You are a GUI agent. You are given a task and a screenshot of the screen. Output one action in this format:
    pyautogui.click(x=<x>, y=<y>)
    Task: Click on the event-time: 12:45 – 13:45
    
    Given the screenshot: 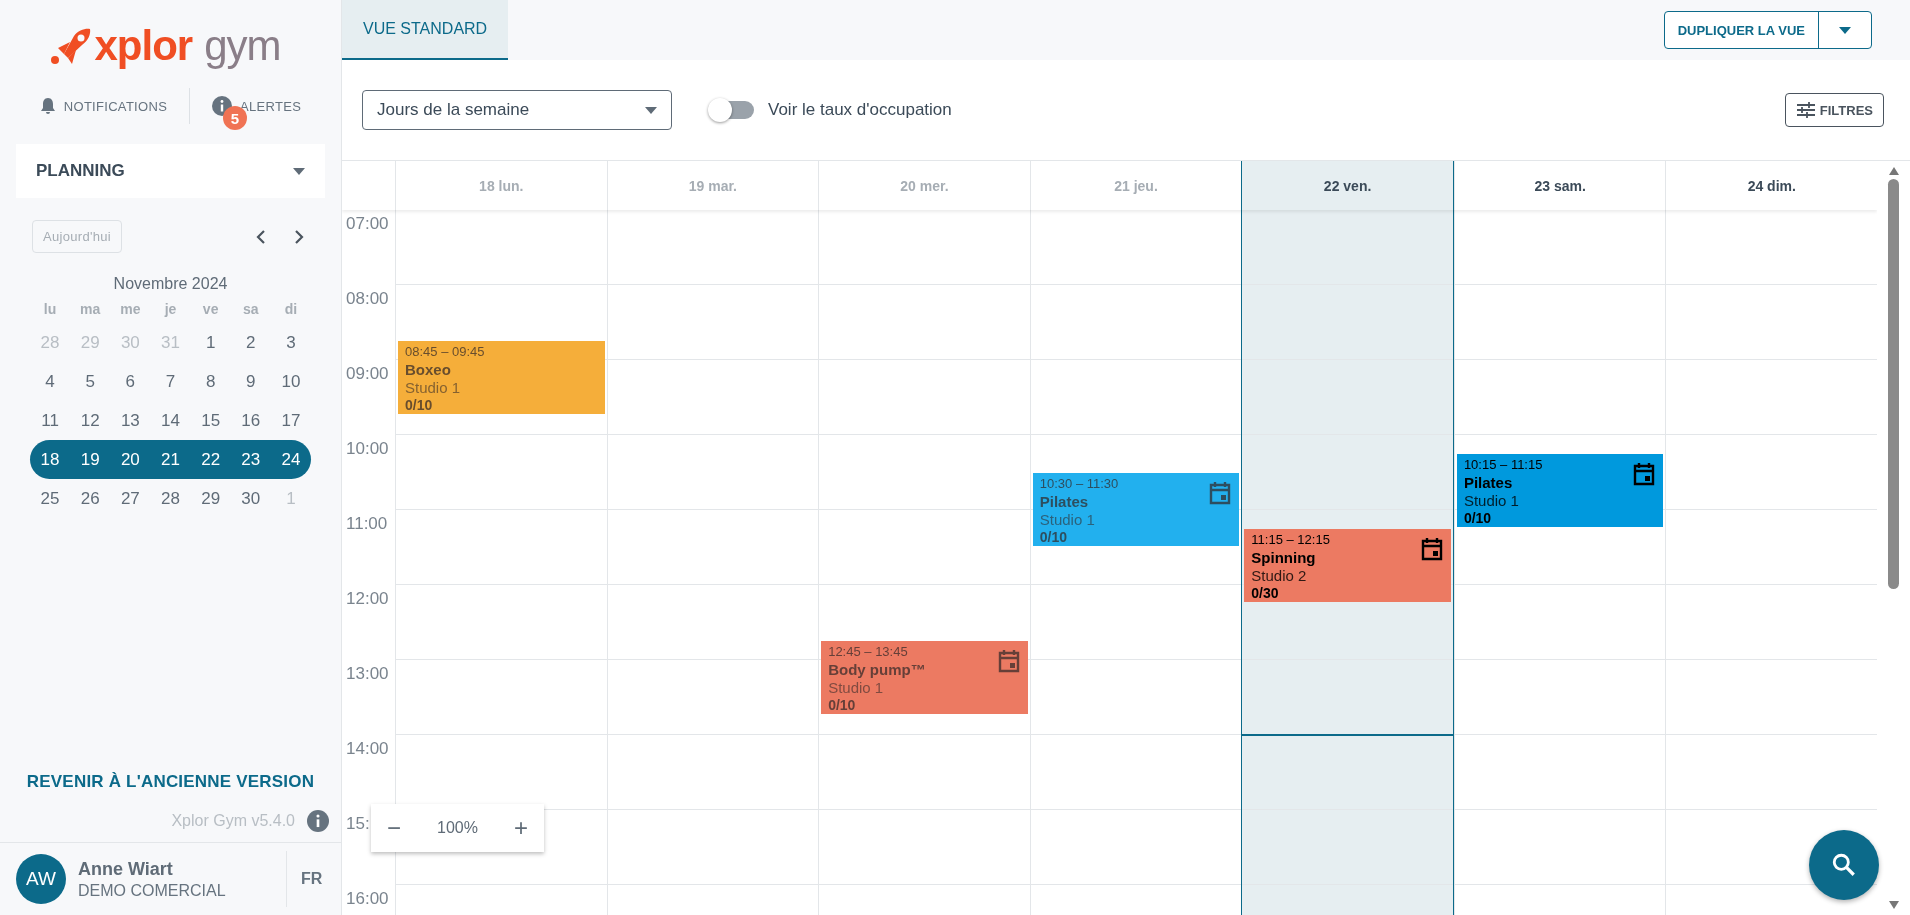 What is the action you would take?
    pyautogui.click(x=868, y=652)
    